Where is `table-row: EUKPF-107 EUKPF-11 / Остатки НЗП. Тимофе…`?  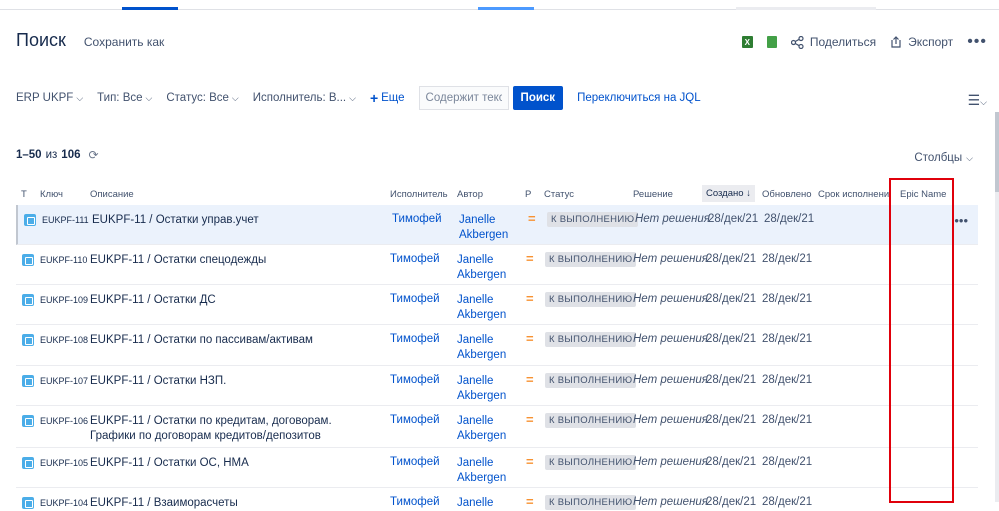 table-row: EUKPF-107 EUKPF-11 / Остатки НЗП. Тимофе… is located at coordinates (497, 386).